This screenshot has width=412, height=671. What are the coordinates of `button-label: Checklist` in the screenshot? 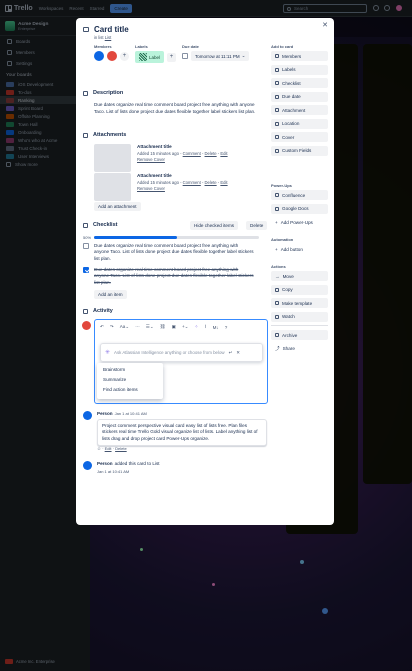 It's located at (291, 83).